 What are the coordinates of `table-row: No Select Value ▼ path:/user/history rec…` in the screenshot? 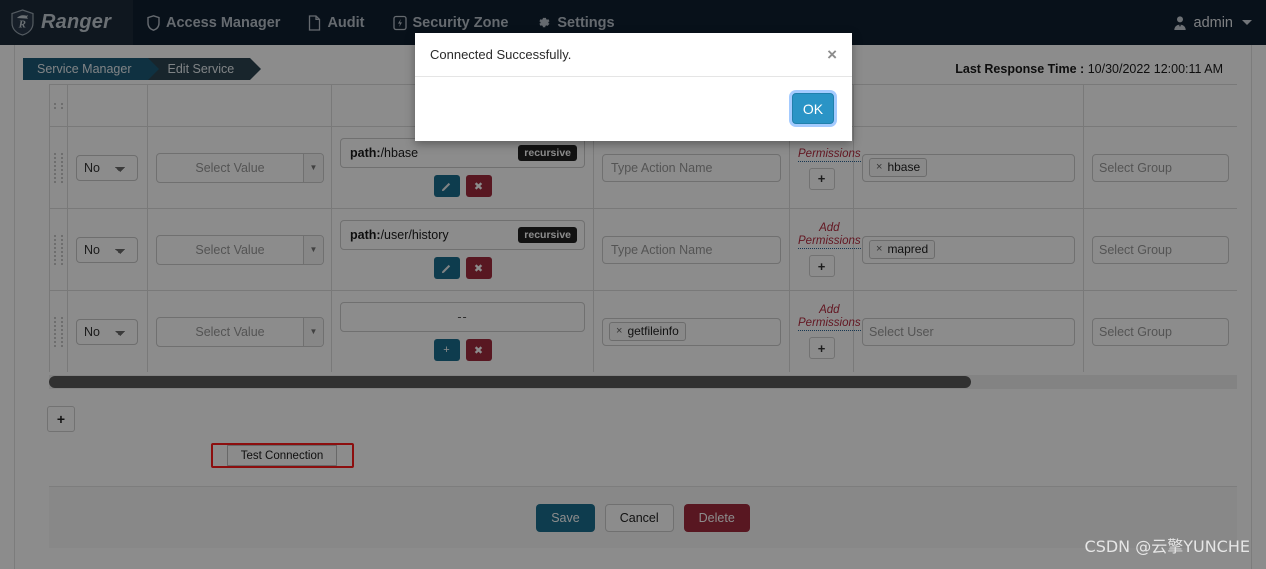 It's located at (643, 249).